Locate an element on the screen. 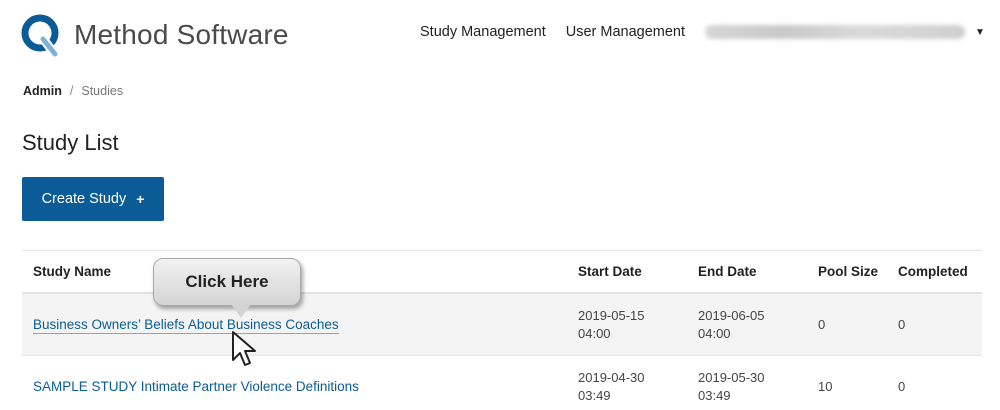 The height and width of the screenshot is (410, 1000). start-date-cell: 2019-04-30 03:49 is located at coordinates (627, 387).